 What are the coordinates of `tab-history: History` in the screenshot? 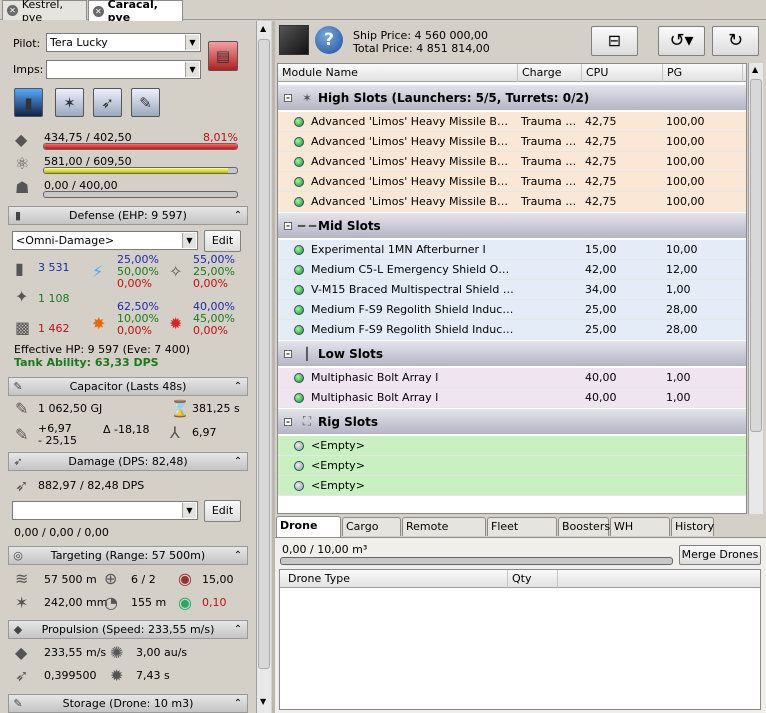 It's located at (692, 526).